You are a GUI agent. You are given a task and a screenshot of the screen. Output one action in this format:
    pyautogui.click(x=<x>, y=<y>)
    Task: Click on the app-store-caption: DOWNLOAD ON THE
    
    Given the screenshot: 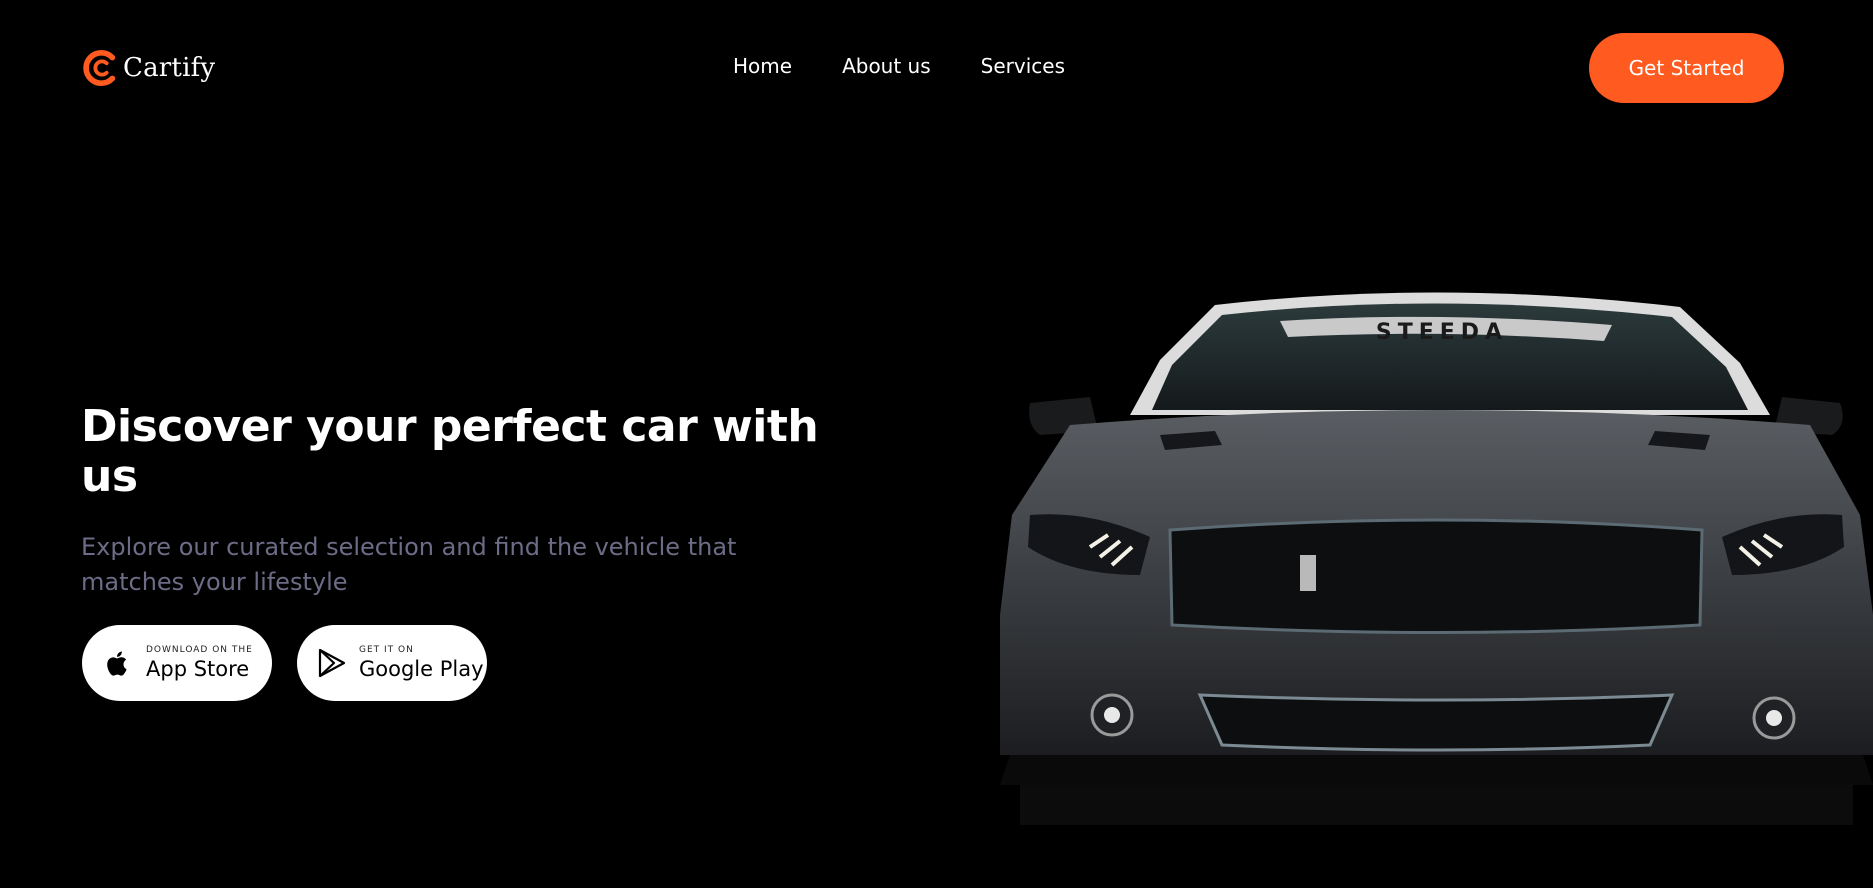 What is the action you would take?
    pyautogui.click(x=199, y=650)
    